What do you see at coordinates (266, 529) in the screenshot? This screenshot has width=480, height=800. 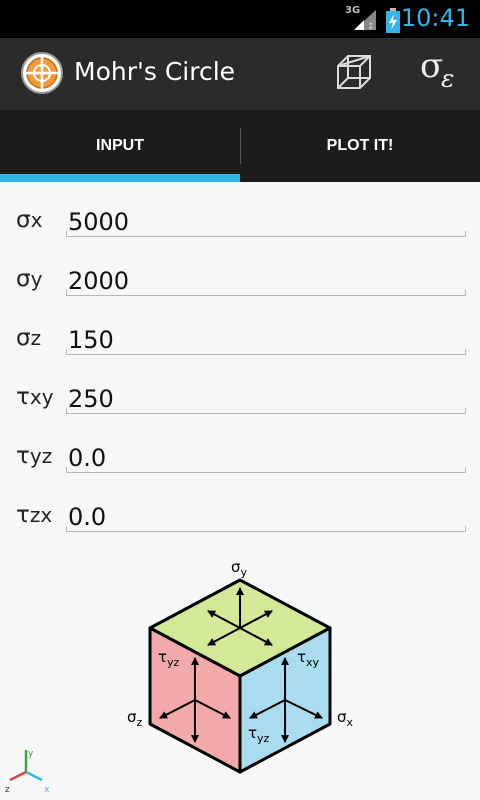 I see `tau-zx-underline` at bounding box center [266, 529].